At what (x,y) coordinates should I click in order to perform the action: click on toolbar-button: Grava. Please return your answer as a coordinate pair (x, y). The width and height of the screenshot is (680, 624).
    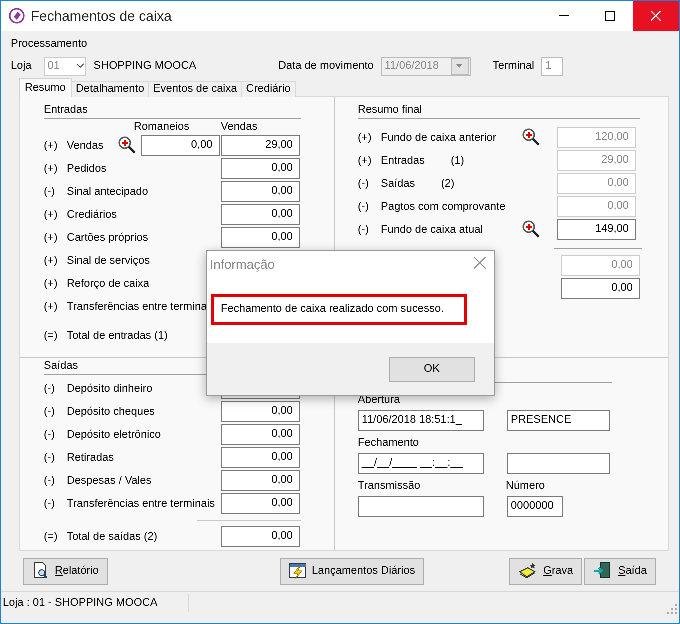
    Looking at the image, I should click on (545, 571).